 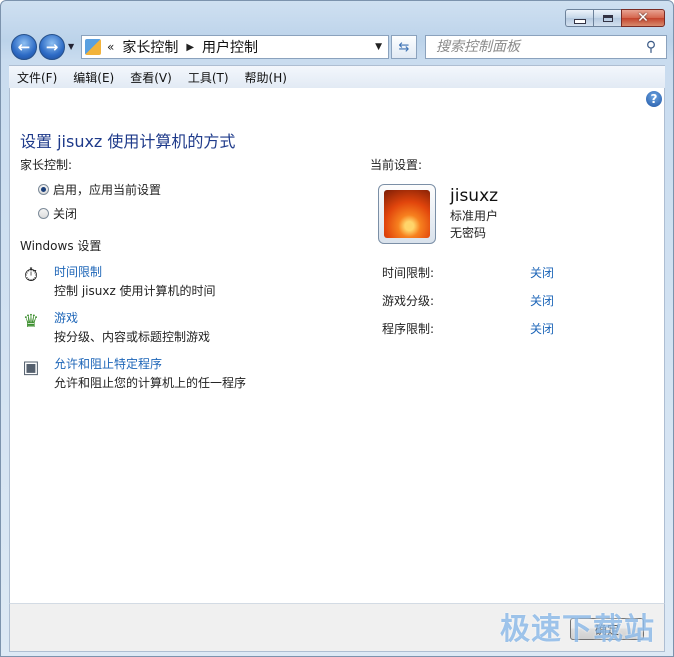 I want to click on help-icon: ?, so click(x=654, y=99).